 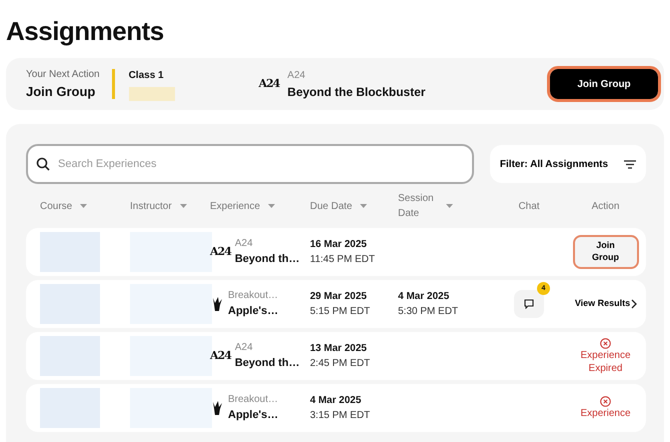 What do you see at coordinates (250, 164) in the screenshot?
I see `search-field: Search Experiences` at bounding box center [250, 164].